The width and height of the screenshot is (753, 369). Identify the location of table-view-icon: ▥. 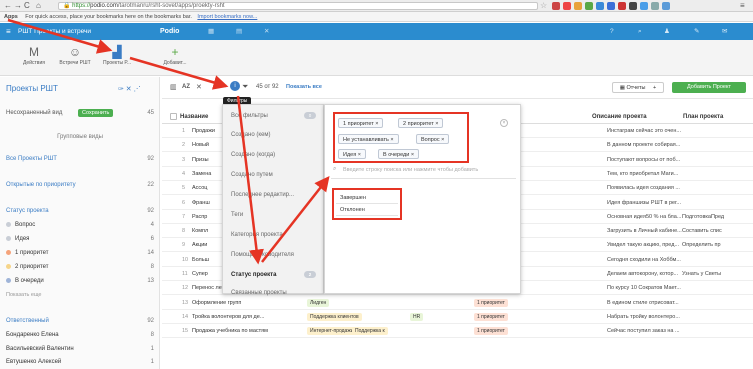
(173, 87).